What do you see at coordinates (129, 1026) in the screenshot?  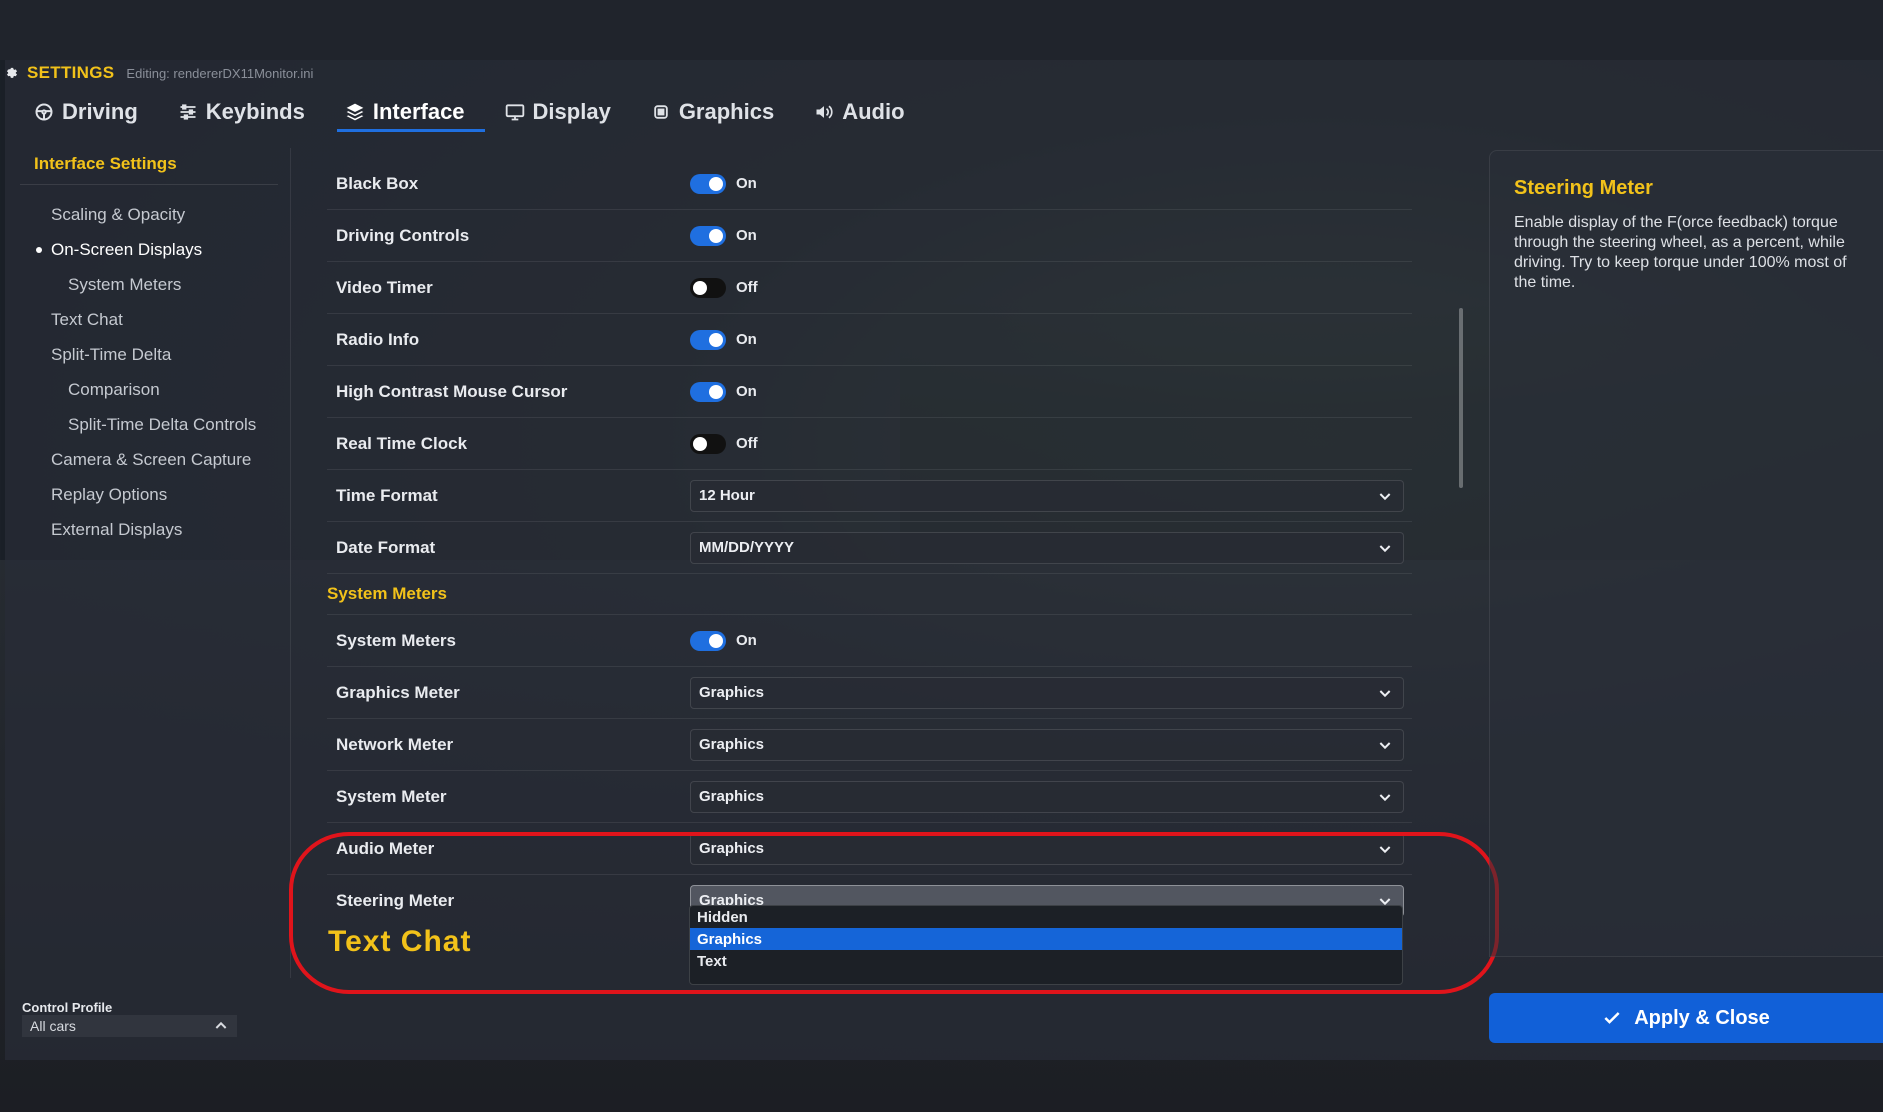 I see `control-profile-select: All cars` at bounding box center [129, 1026].